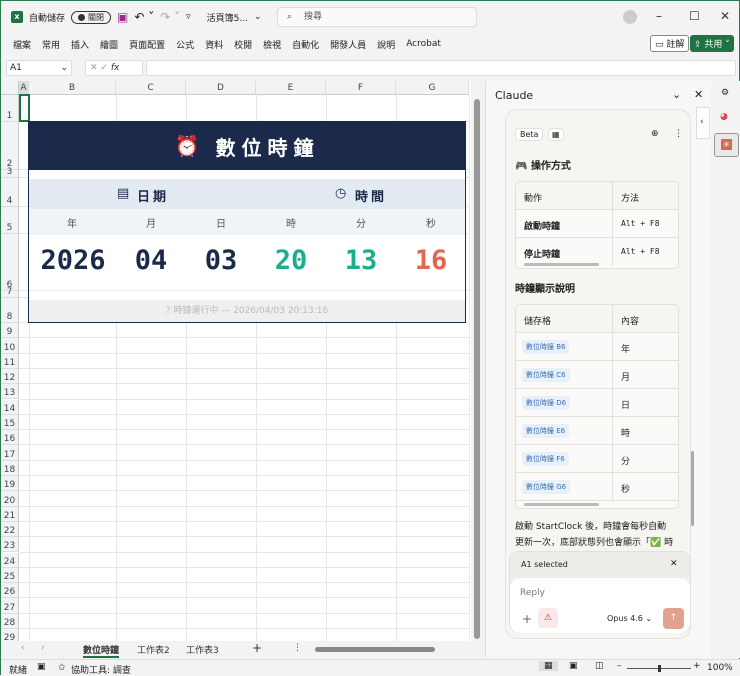 Image resolution: width=740 pixels, height=676 pixels. Describe the element at coordinates (703, 123) in the screenshot. I see `collapse-icon: ‹` at that location.